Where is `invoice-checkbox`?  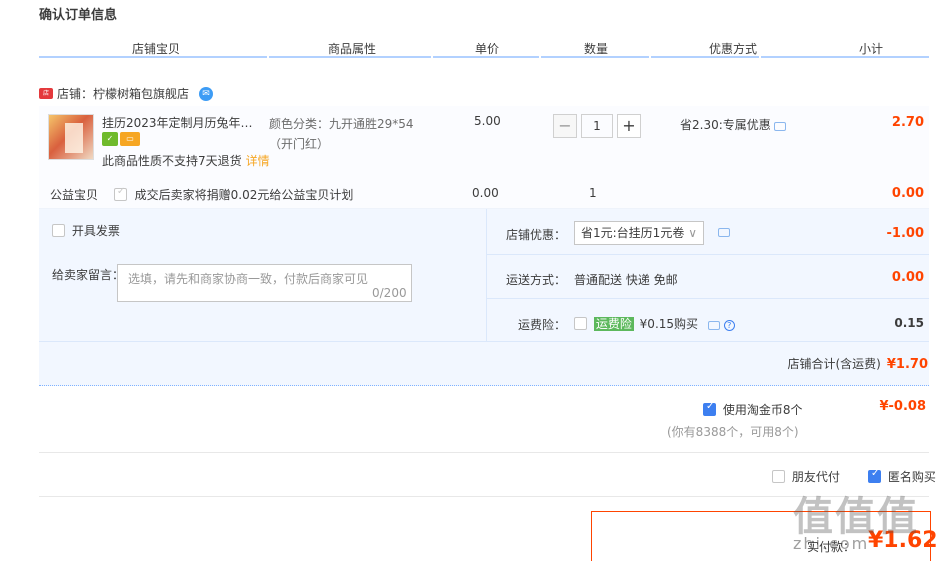 invoice-checkbox is located at coordinates (58, 230).